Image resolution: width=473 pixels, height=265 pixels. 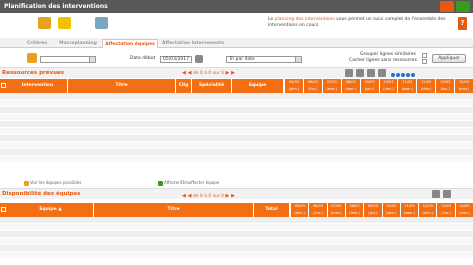 I want to click on resources-tools, so click(x=380, y=73).